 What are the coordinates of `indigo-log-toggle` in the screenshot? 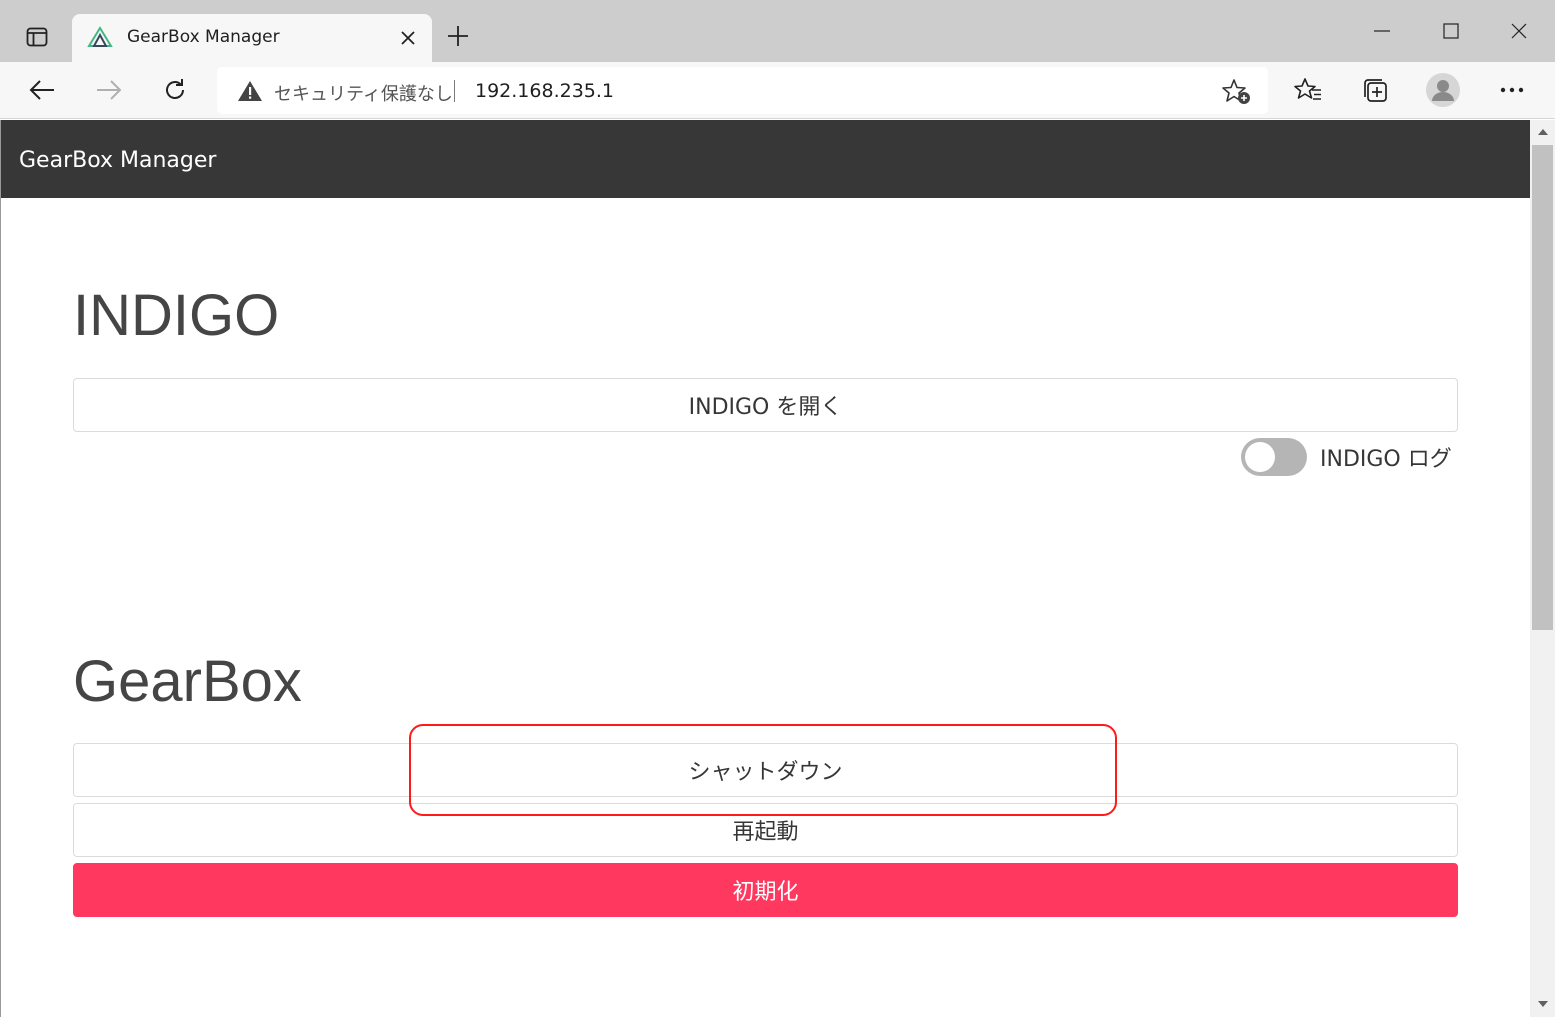 It's located at (1274, 457).